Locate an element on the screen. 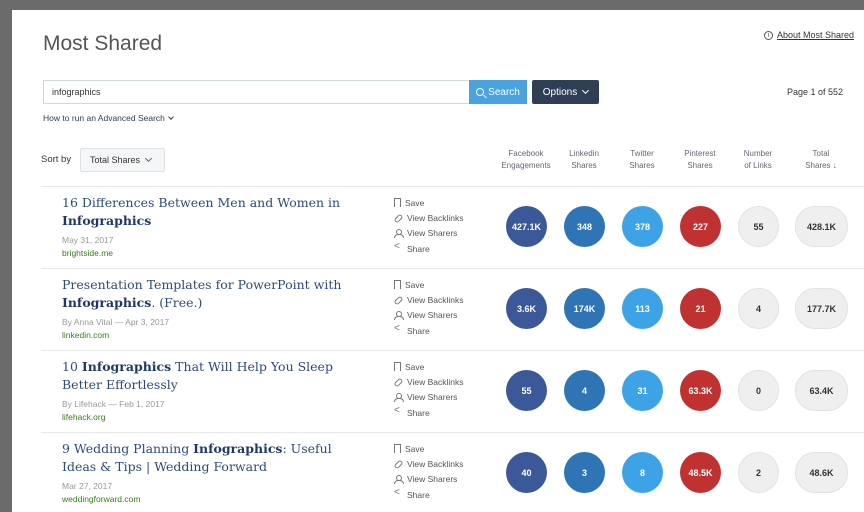 Image resolution: width=864 pixels, height=512 pixels. about-link-container: i About Most Shared is located at coordinates (808, 35).